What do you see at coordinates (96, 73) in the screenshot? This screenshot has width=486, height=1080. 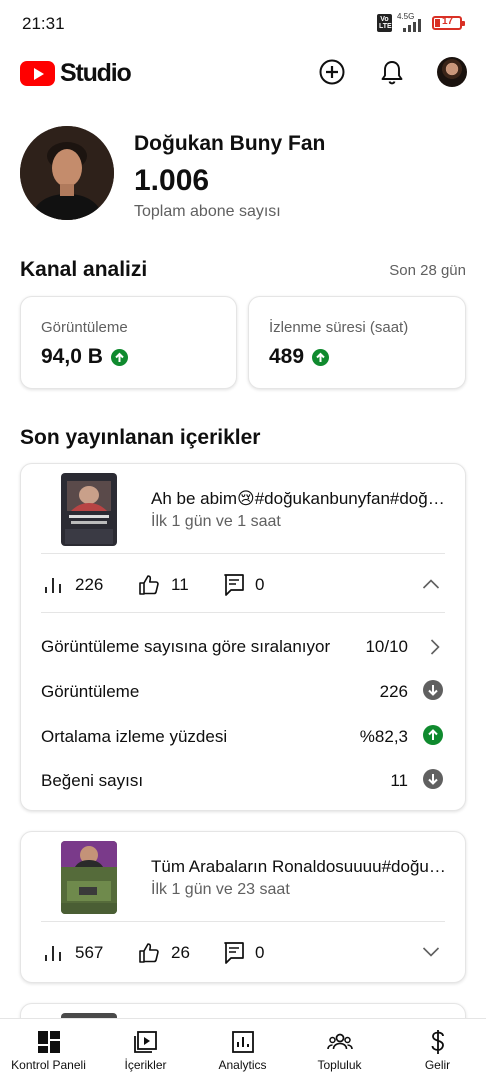 I see `logo-text: Studio` at bounding box center [96, 73].